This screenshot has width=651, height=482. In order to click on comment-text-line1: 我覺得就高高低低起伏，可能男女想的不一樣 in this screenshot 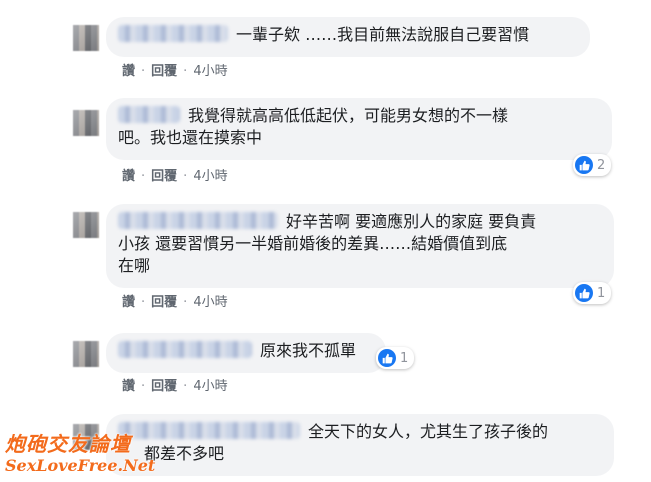, I will do `click(348, 115)`.